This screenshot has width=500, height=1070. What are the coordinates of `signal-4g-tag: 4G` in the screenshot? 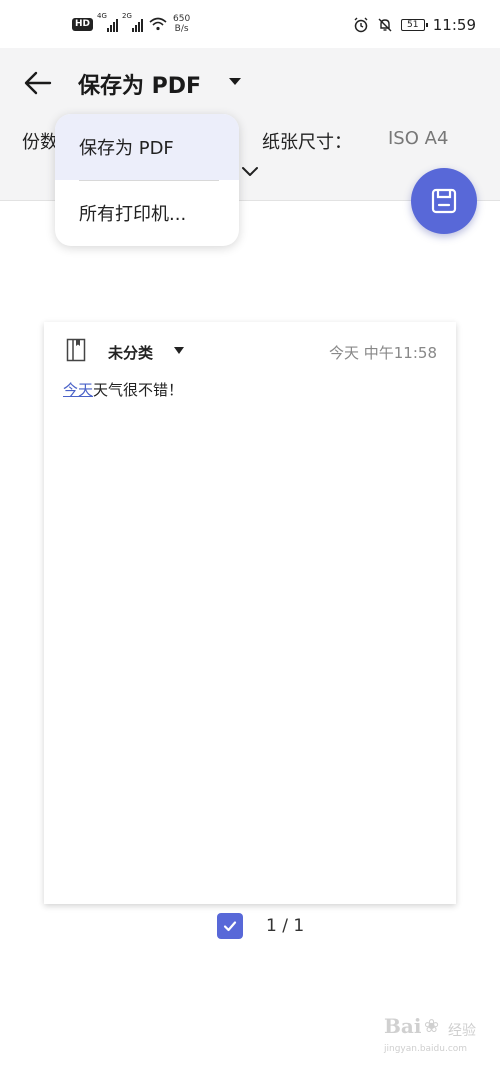 It's located at (102, 16).